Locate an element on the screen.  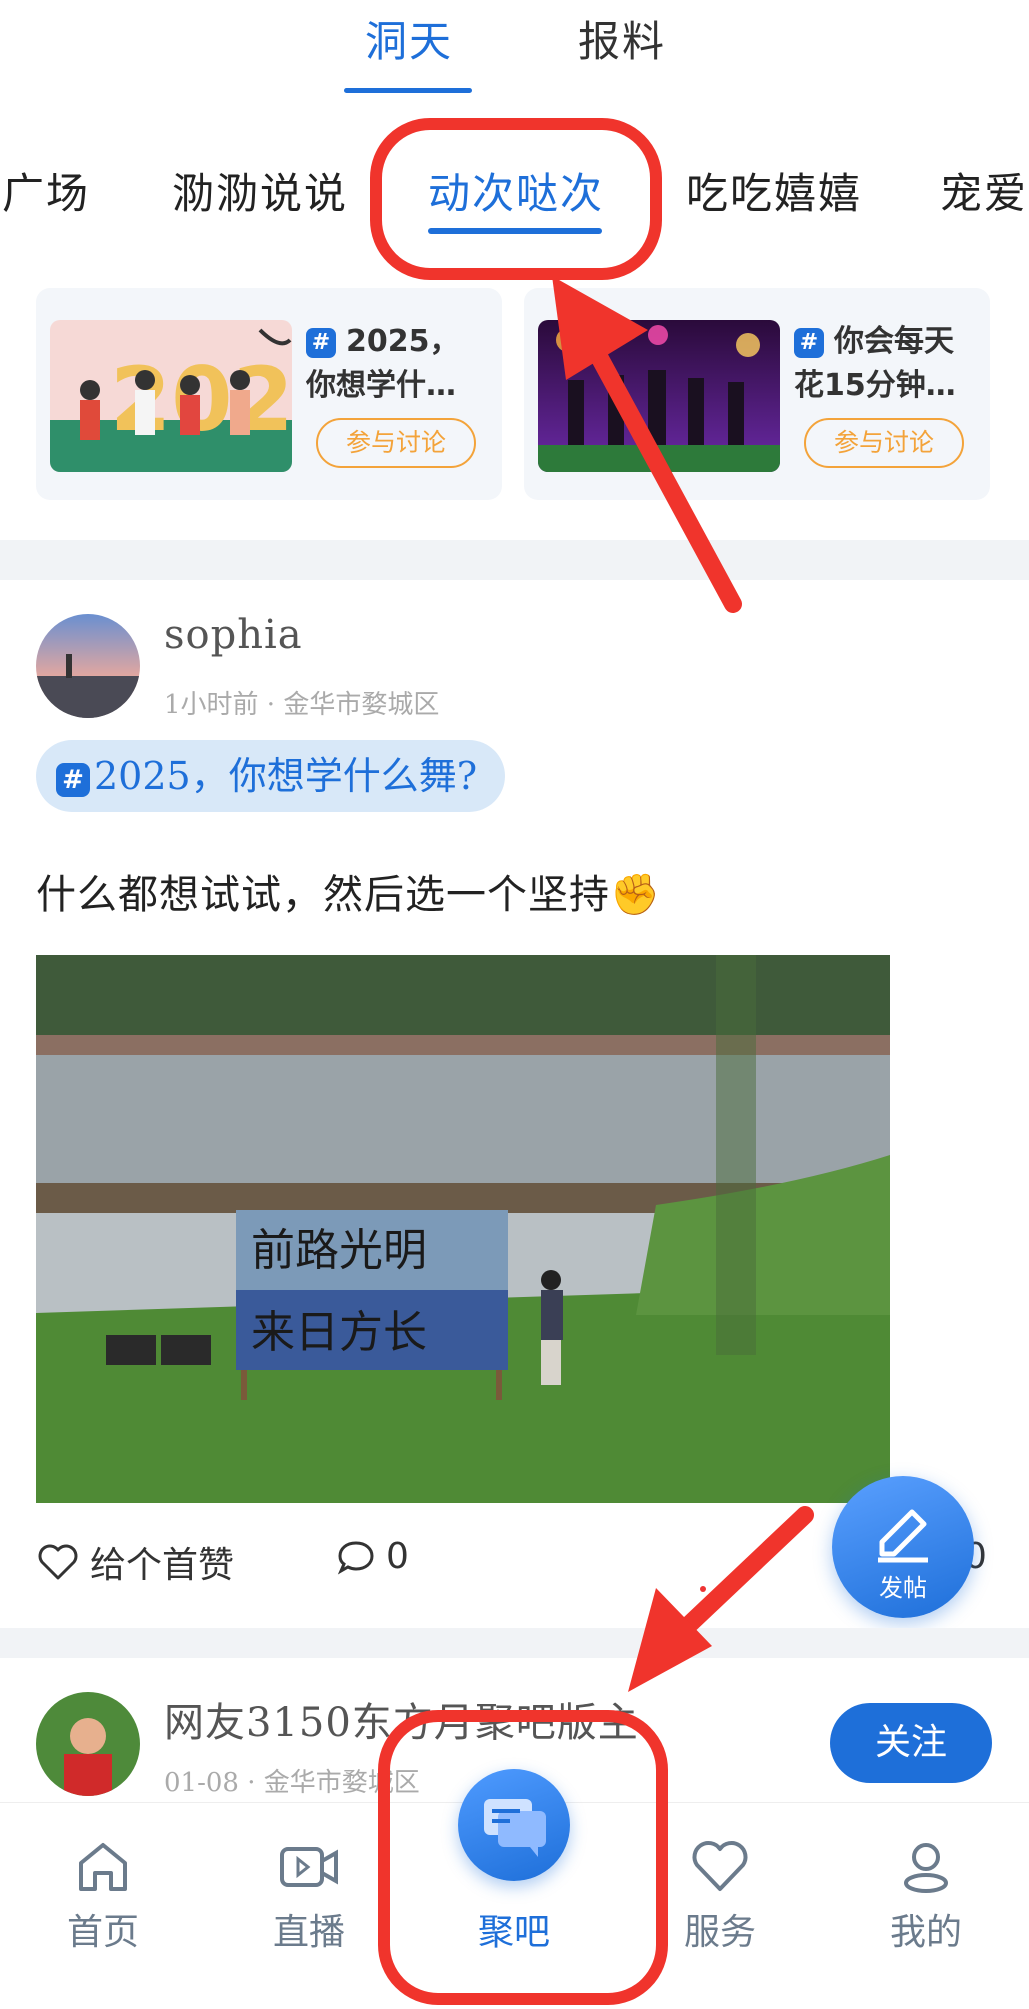
annotation-arrow-down is located at coordinates (721, 1599).